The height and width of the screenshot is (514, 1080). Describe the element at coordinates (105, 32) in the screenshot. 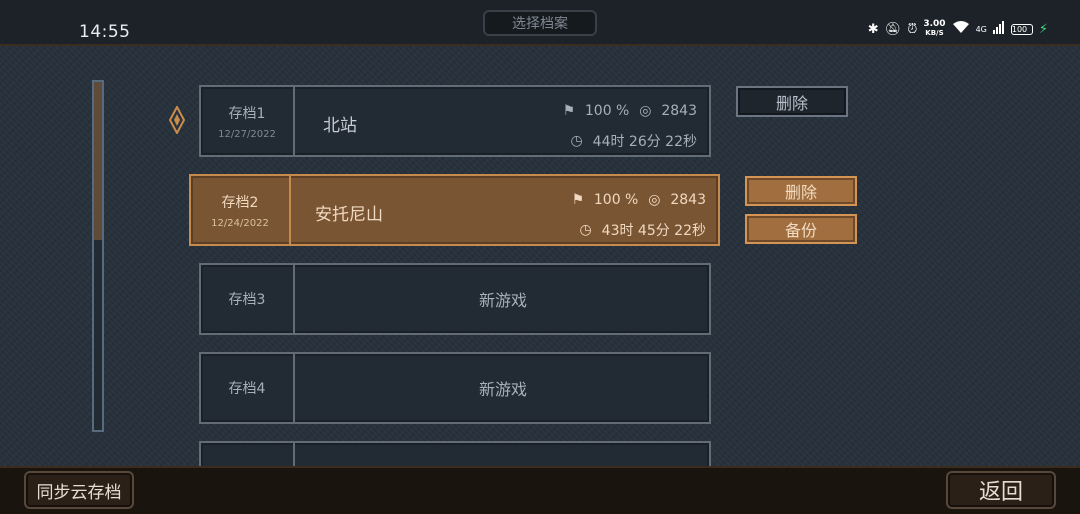

I see `status-time: 14:55` at that location.